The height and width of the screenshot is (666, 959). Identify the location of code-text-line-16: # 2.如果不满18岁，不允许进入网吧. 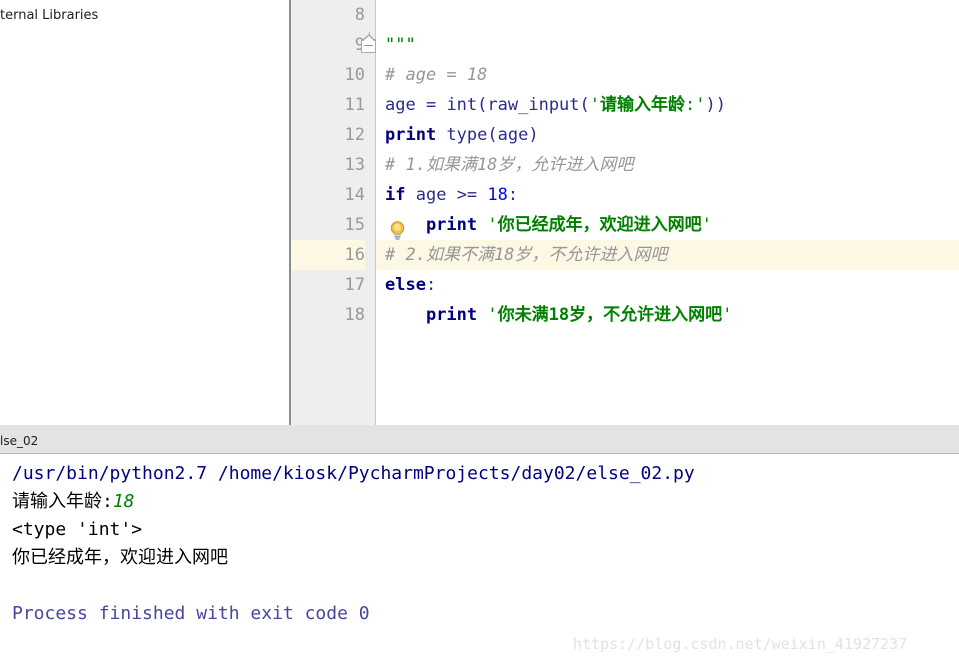
(667, 255).